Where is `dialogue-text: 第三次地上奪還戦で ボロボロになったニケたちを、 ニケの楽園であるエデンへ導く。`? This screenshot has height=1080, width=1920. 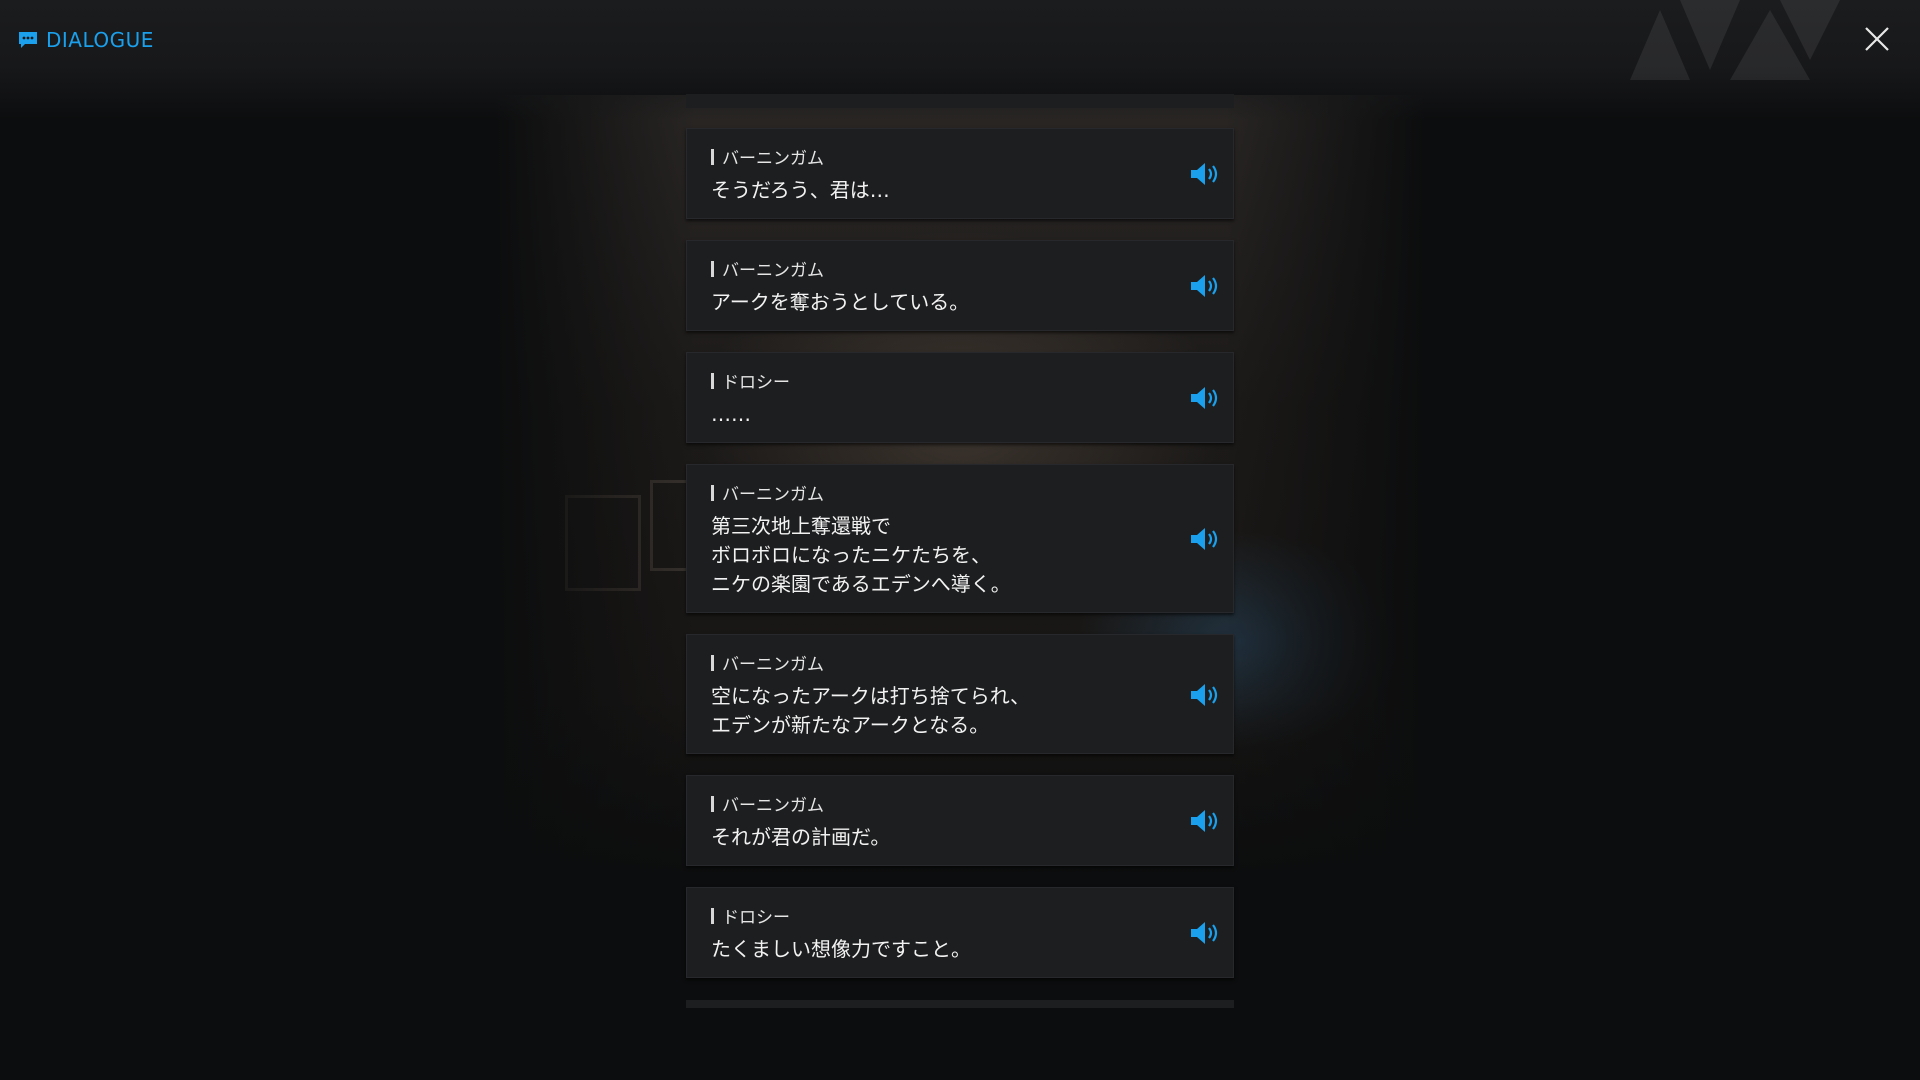
dialogue-text: 第三次地上奪還戦で ボロボロになったニケたちを、 ニケの楽園であるエデンへ導く。 is located at coordinates (861, 555).